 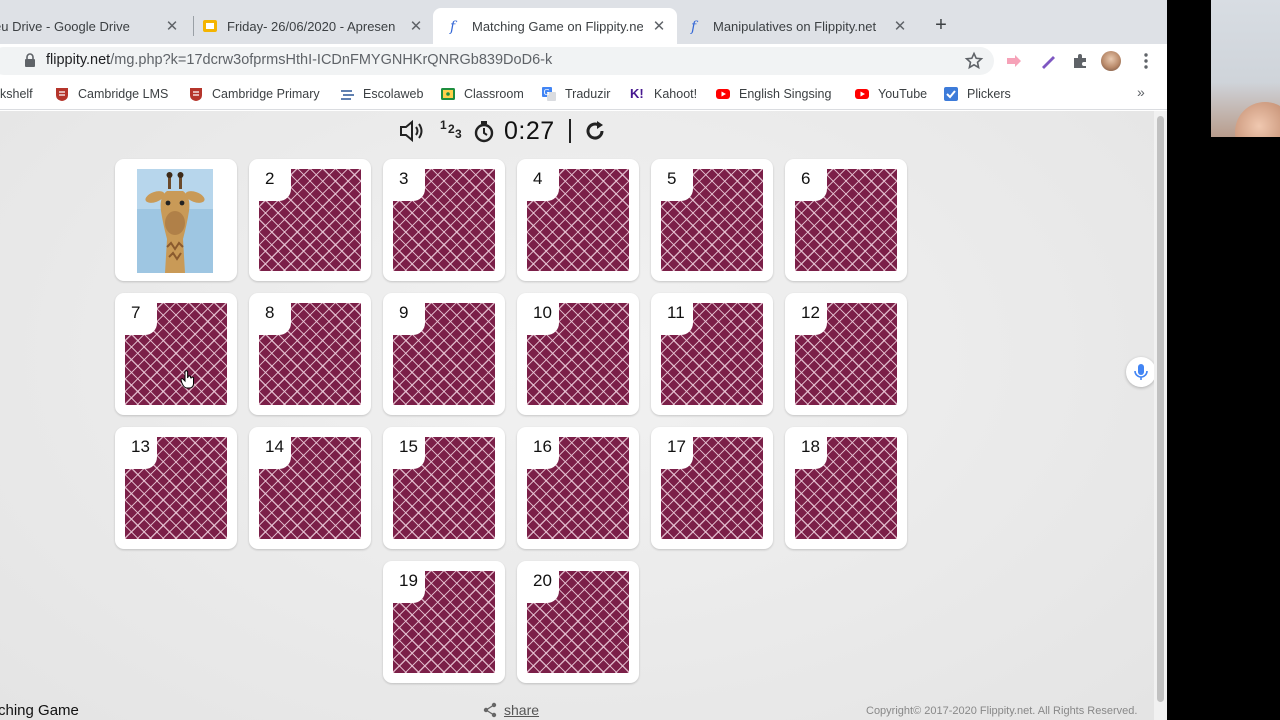 I want to click on card-number: 9, so click(x=406, y=316).